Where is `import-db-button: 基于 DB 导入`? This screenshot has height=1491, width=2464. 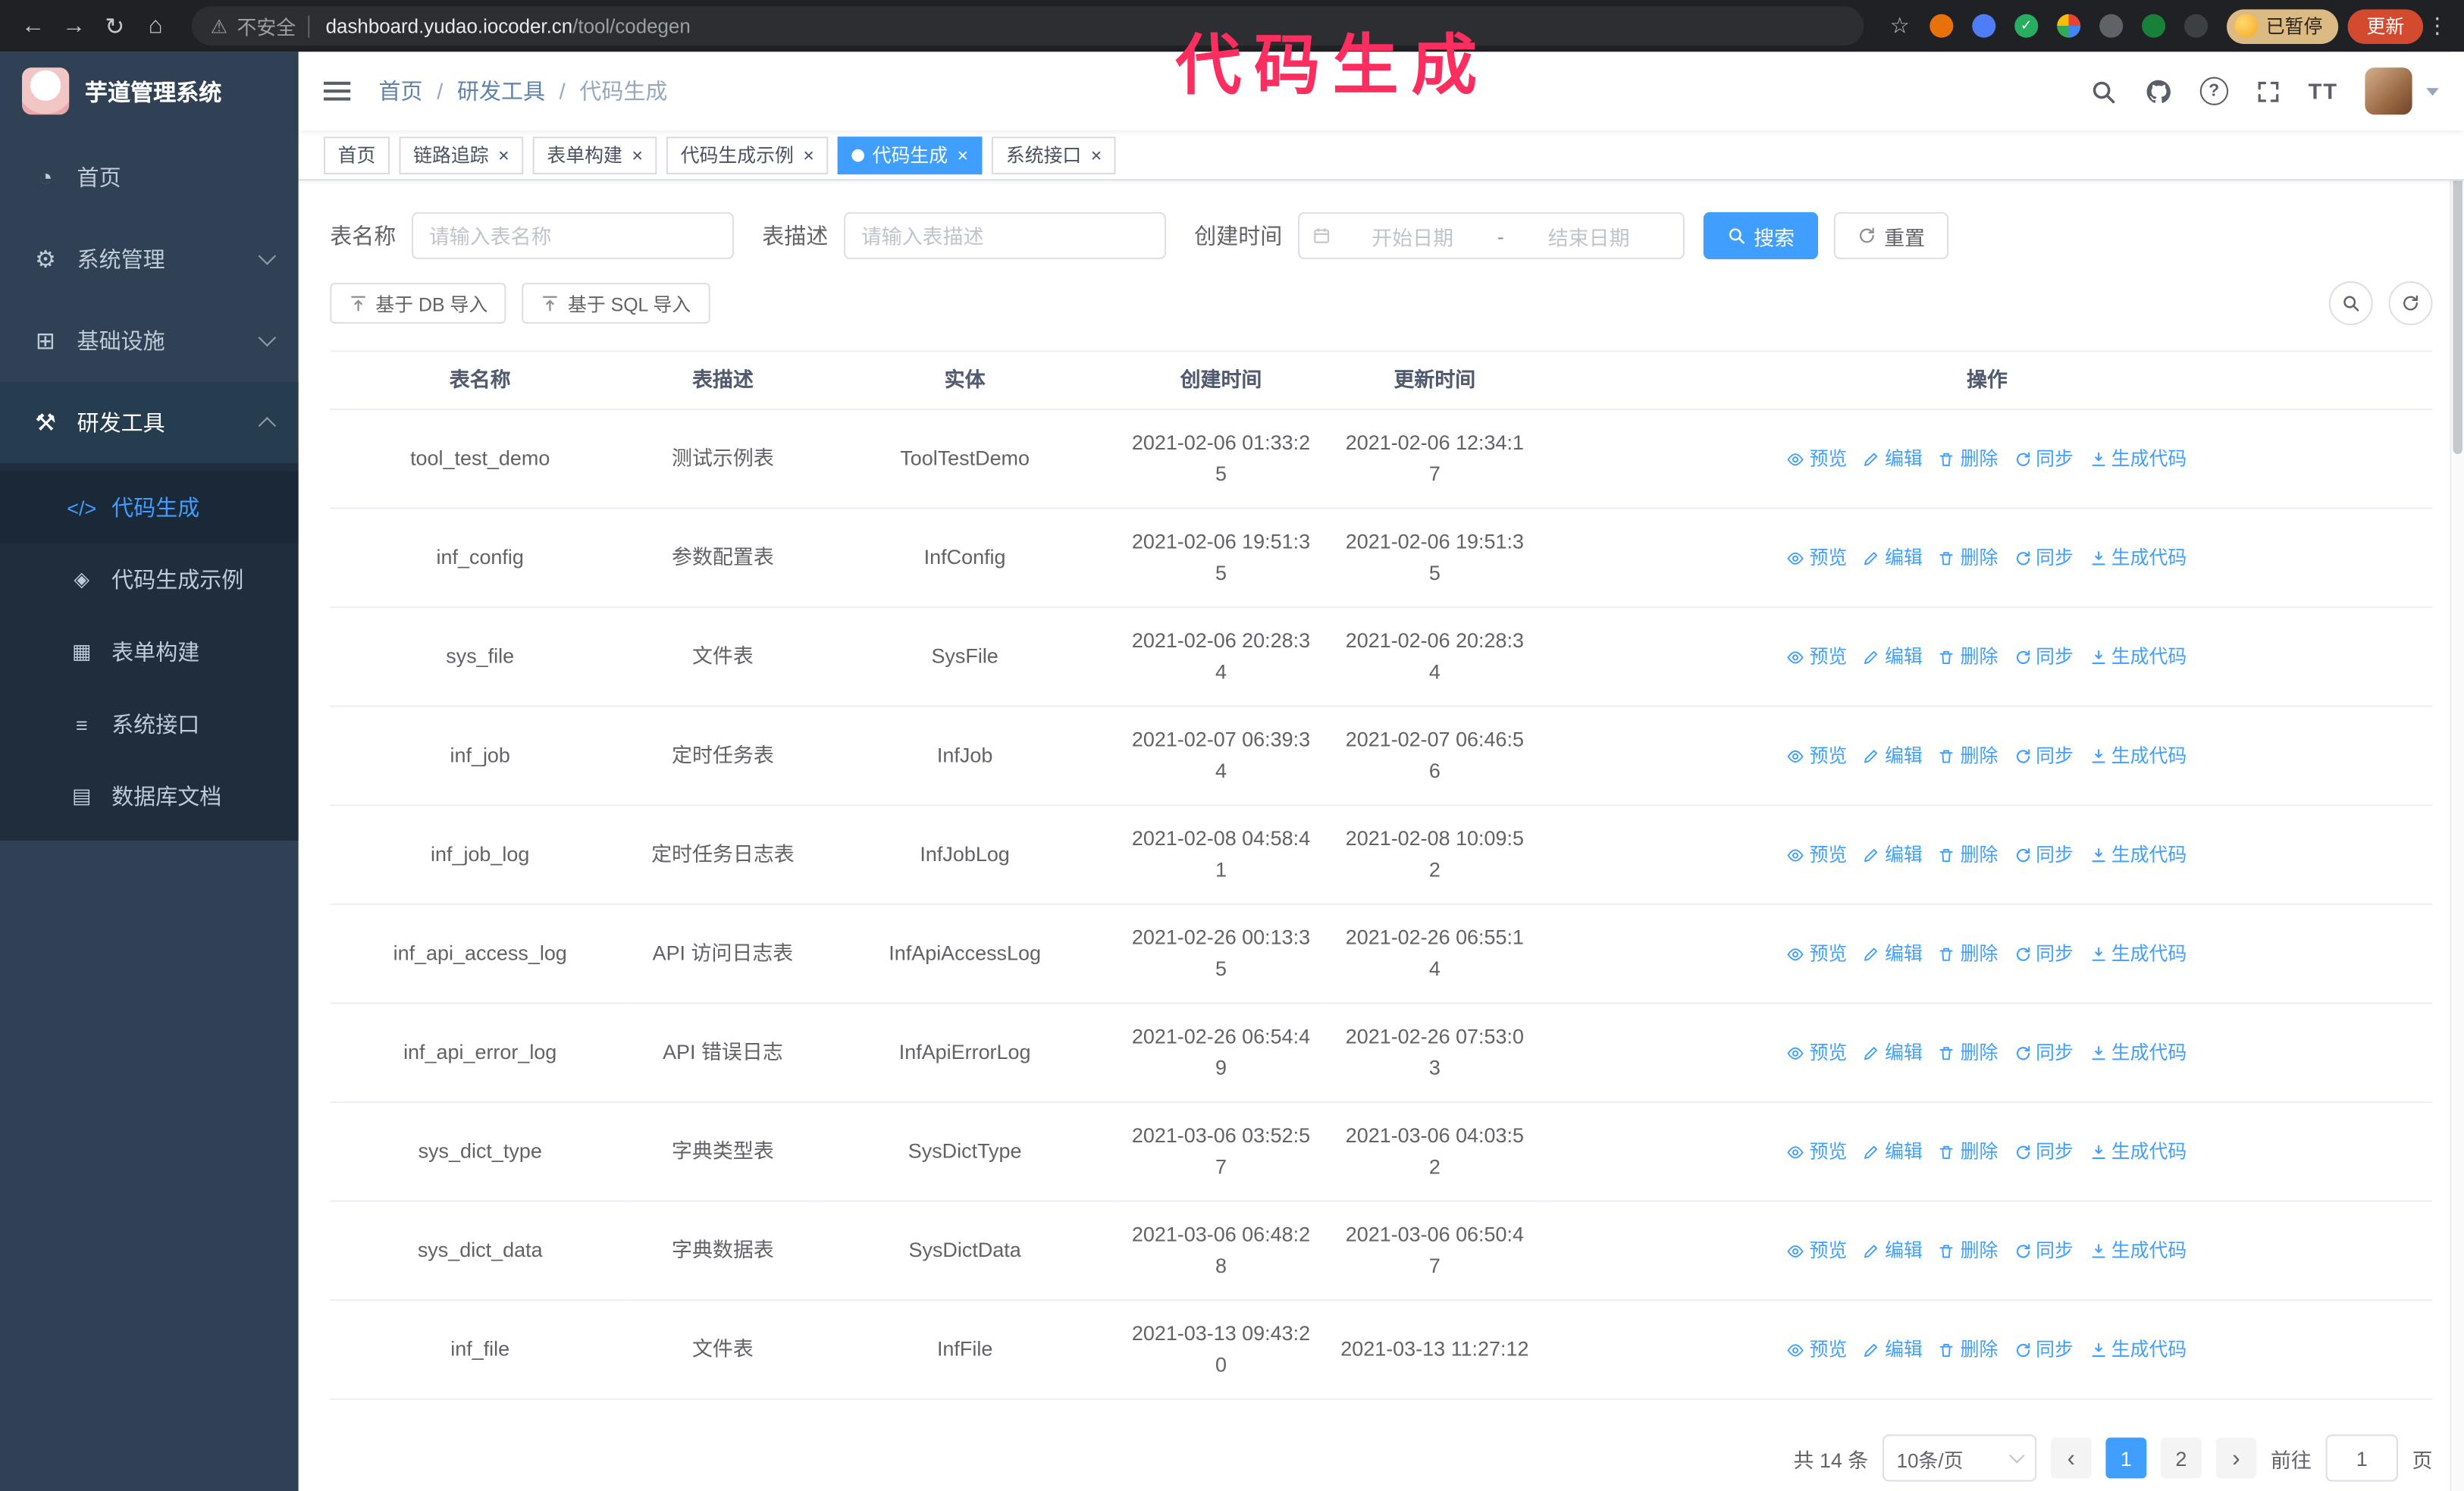 import-db-button: 基于 DB 导入 is located at coordinates (418, 303).